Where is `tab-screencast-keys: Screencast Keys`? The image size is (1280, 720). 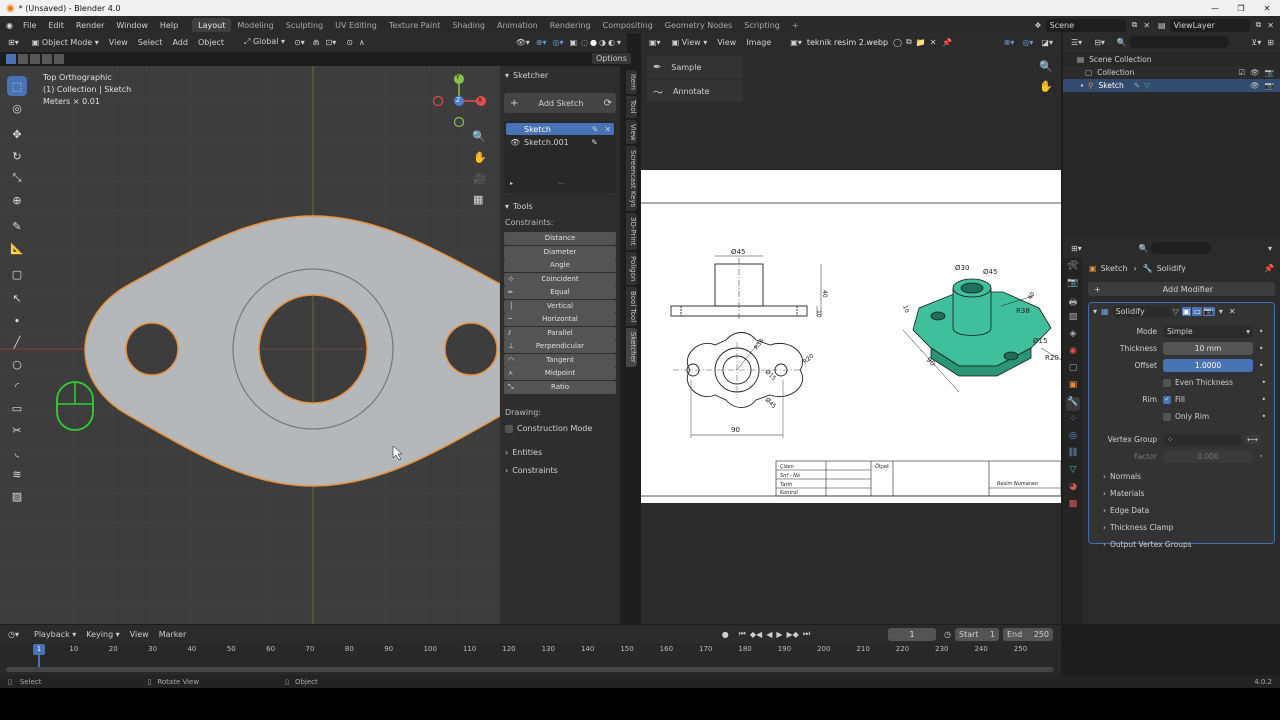 tab-screencast-keys: Screencast Keys is located at coordinates (631, 179).